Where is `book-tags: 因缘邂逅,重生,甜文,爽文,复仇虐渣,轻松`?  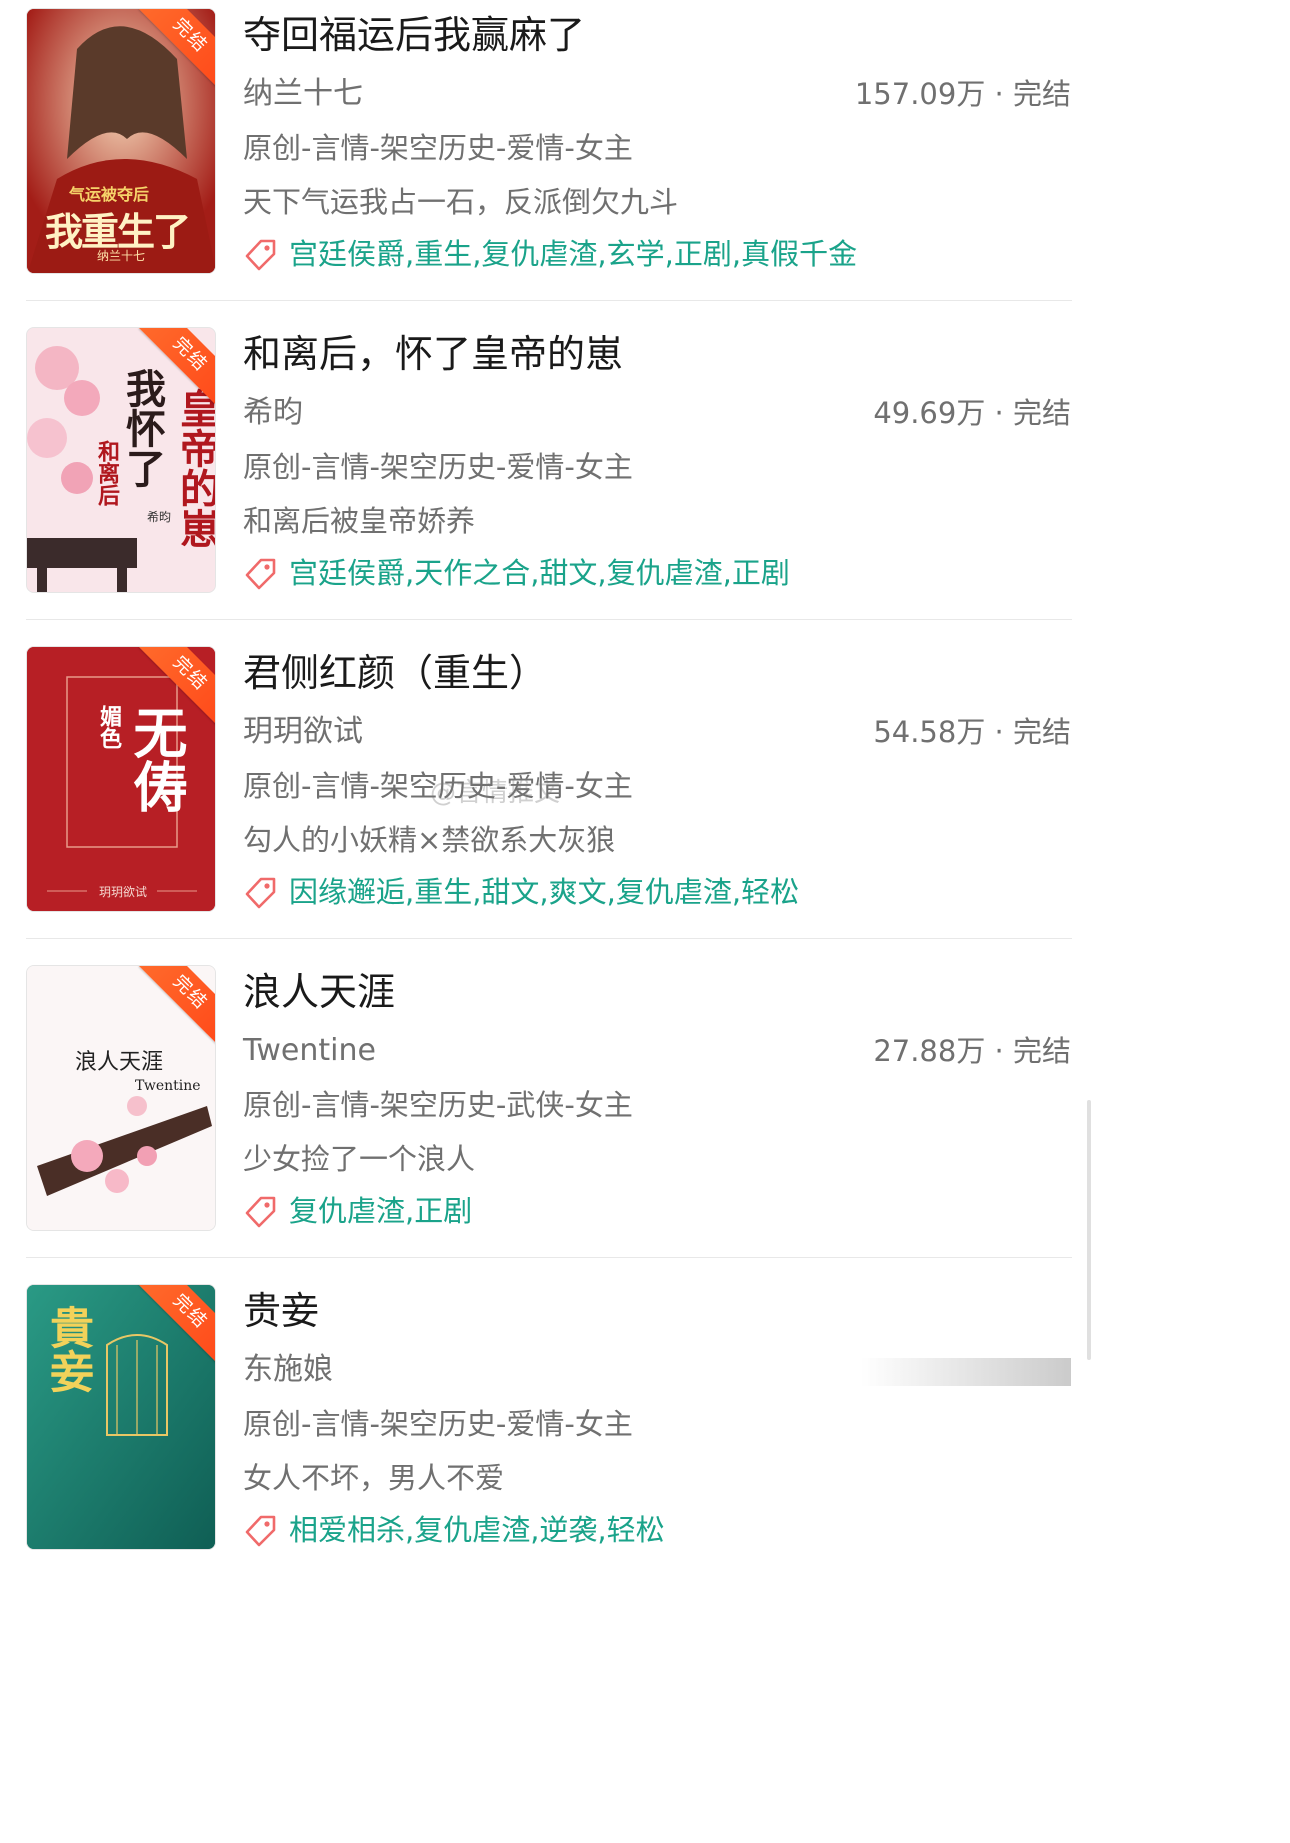
book-tags: 因缘邂逅,重生,甜文,爽文,复仇虐渣,轻松 is located at coordinates (521, 892).